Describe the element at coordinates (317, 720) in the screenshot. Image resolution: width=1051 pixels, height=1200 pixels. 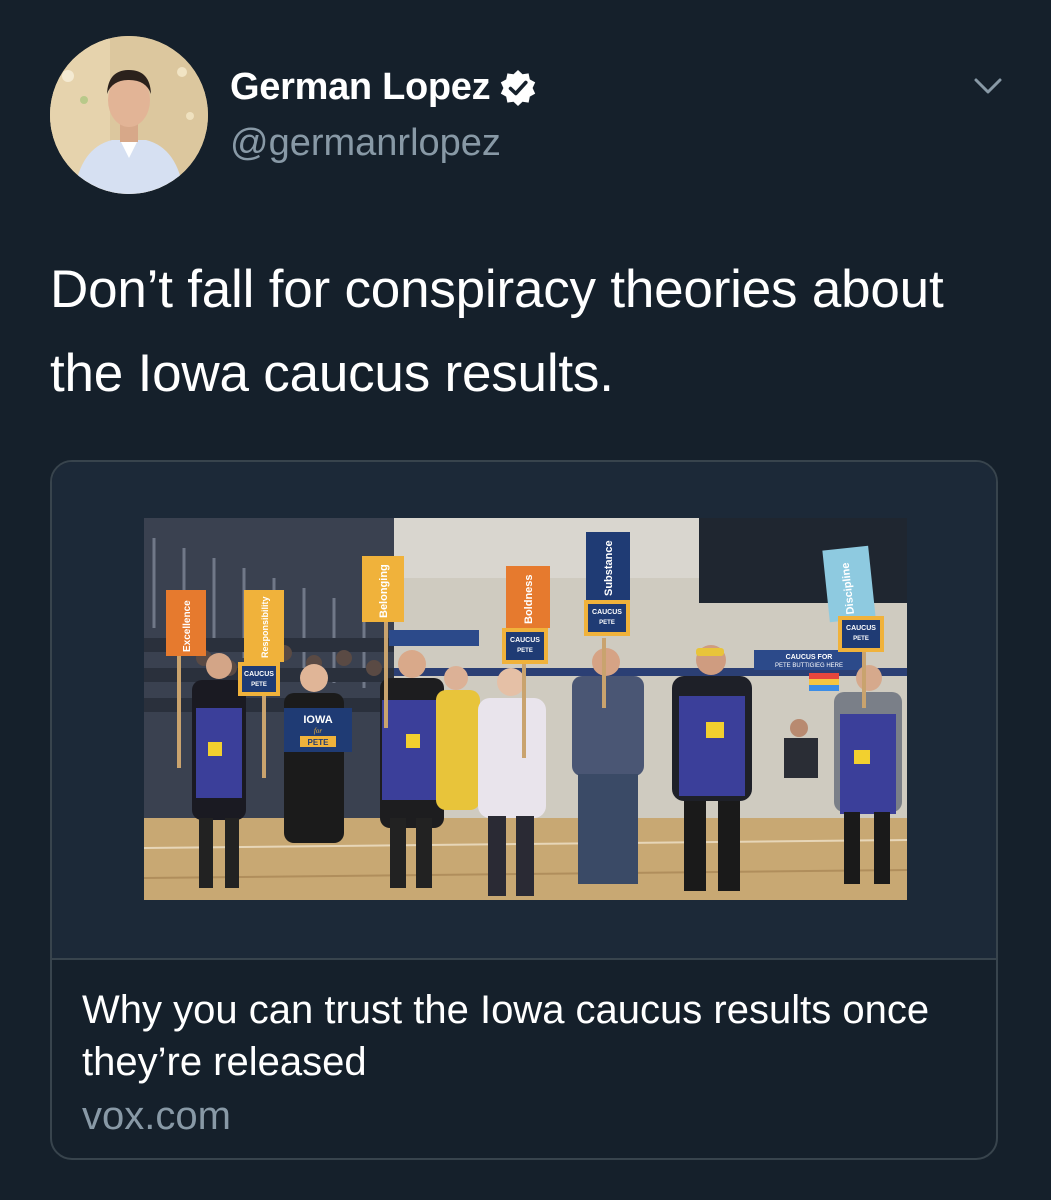
I see `sign-iowa: IOWA` at that location.